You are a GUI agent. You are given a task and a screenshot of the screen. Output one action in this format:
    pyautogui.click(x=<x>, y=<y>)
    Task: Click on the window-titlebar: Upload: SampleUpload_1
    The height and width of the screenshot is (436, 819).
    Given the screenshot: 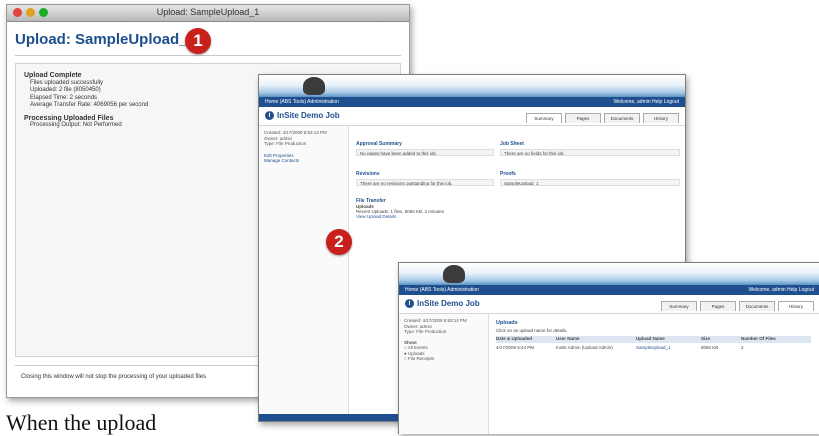 What is the action you would take?
    pyautogui.click(x=208, y=13)
    